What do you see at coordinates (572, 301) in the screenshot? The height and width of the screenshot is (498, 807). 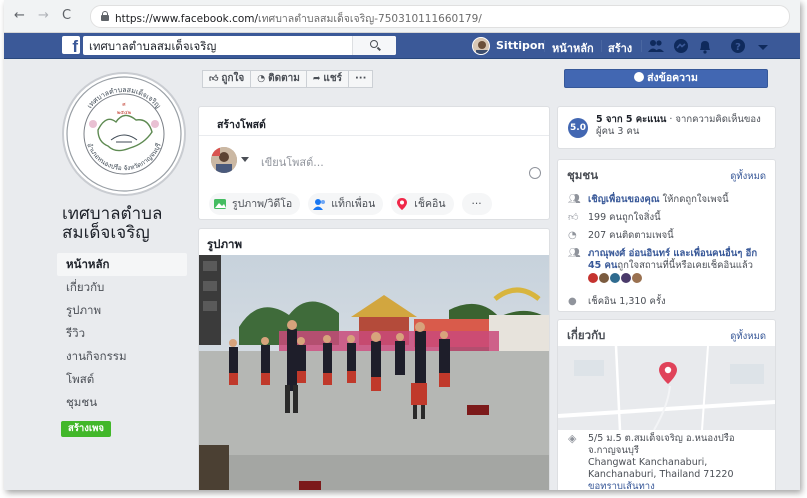 I see `location-icon: ●` at bounding box center [572, 301].